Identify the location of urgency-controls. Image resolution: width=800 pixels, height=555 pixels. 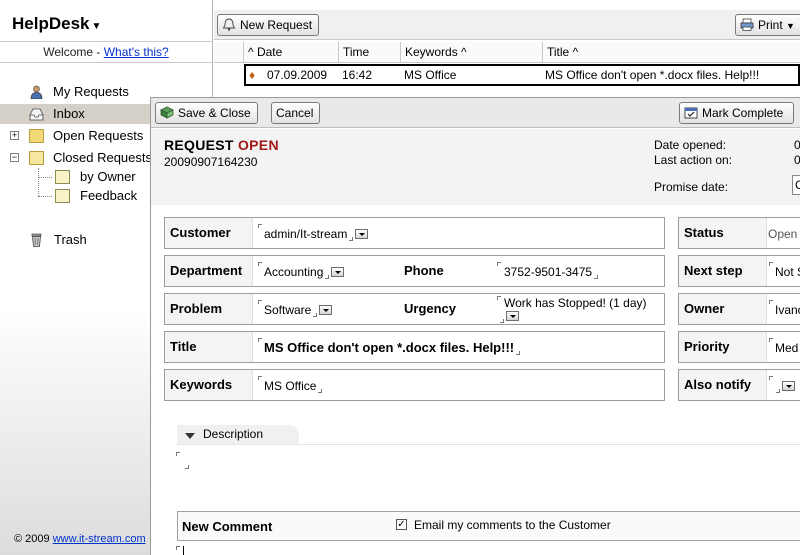
(508, 316).